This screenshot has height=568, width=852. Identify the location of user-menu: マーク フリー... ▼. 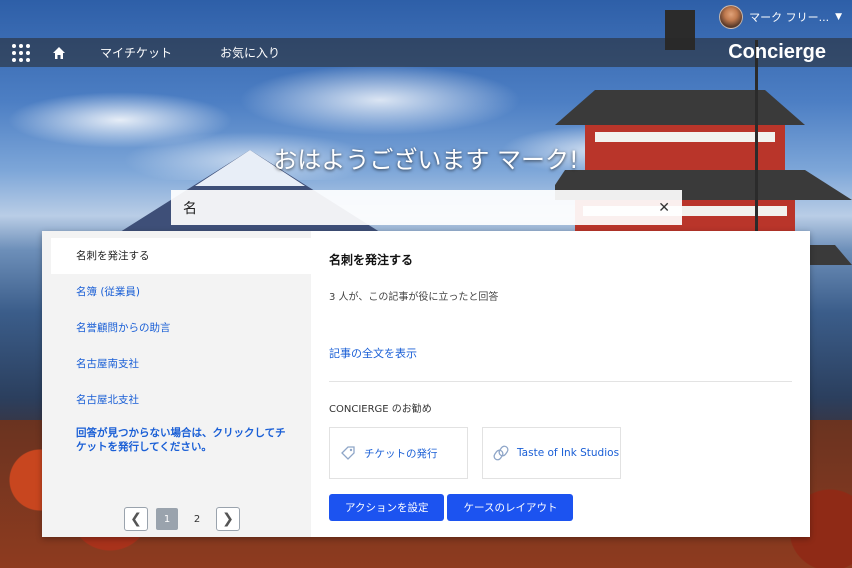
(780, 17).